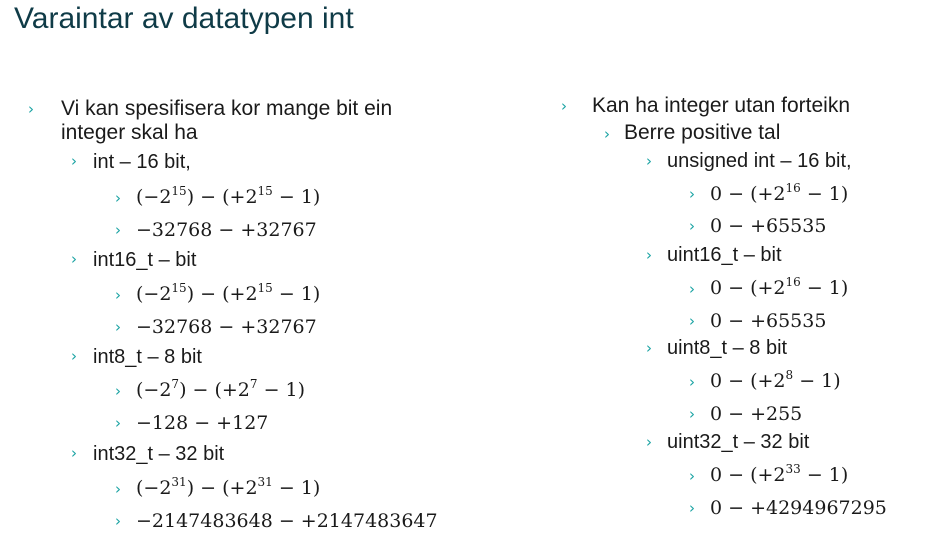 This screenshot has height=544, width=938. What do you see at coordinates (227, 108) in the screenshot?
I see `left-intro-line-1: Vi kan spesifisera kor mange bit ein` at bounding box center [227, 108].